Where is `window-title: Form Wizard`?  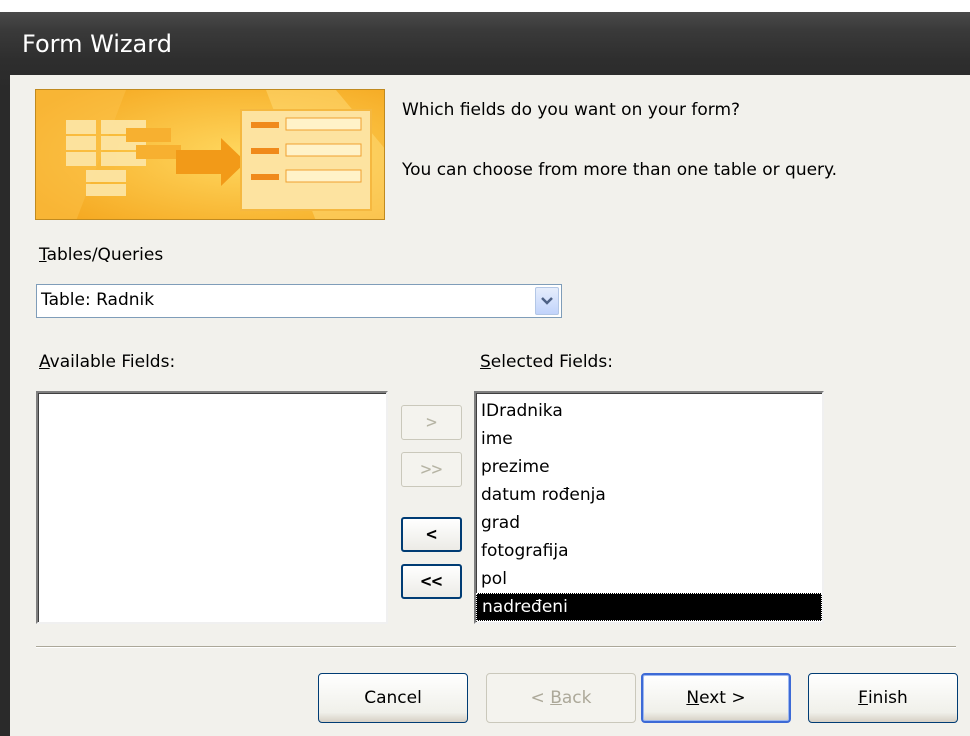
window-title: Form Wizard is located at coordinates (97, 44).